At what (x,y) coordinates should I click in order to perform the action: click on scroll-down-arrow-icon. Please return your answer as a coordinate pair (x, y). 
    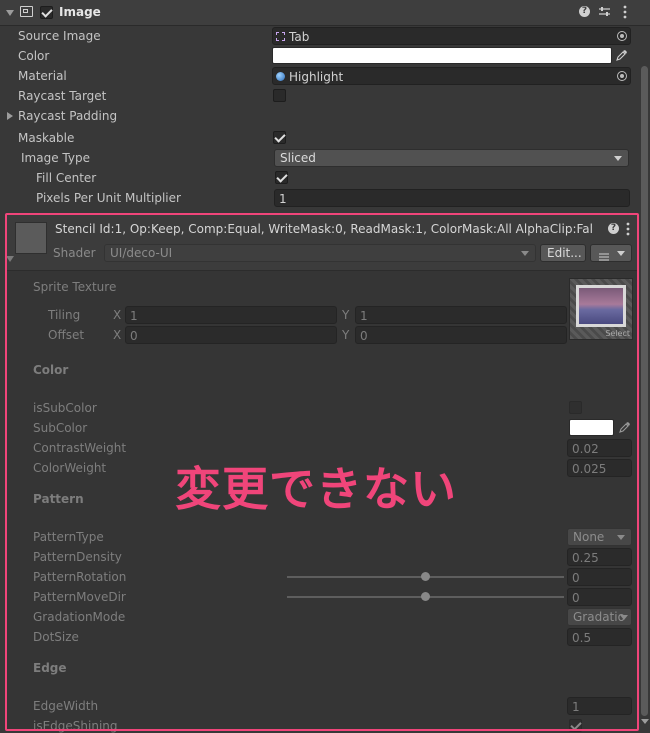
    Looking at the image, I should click on (645, 721).